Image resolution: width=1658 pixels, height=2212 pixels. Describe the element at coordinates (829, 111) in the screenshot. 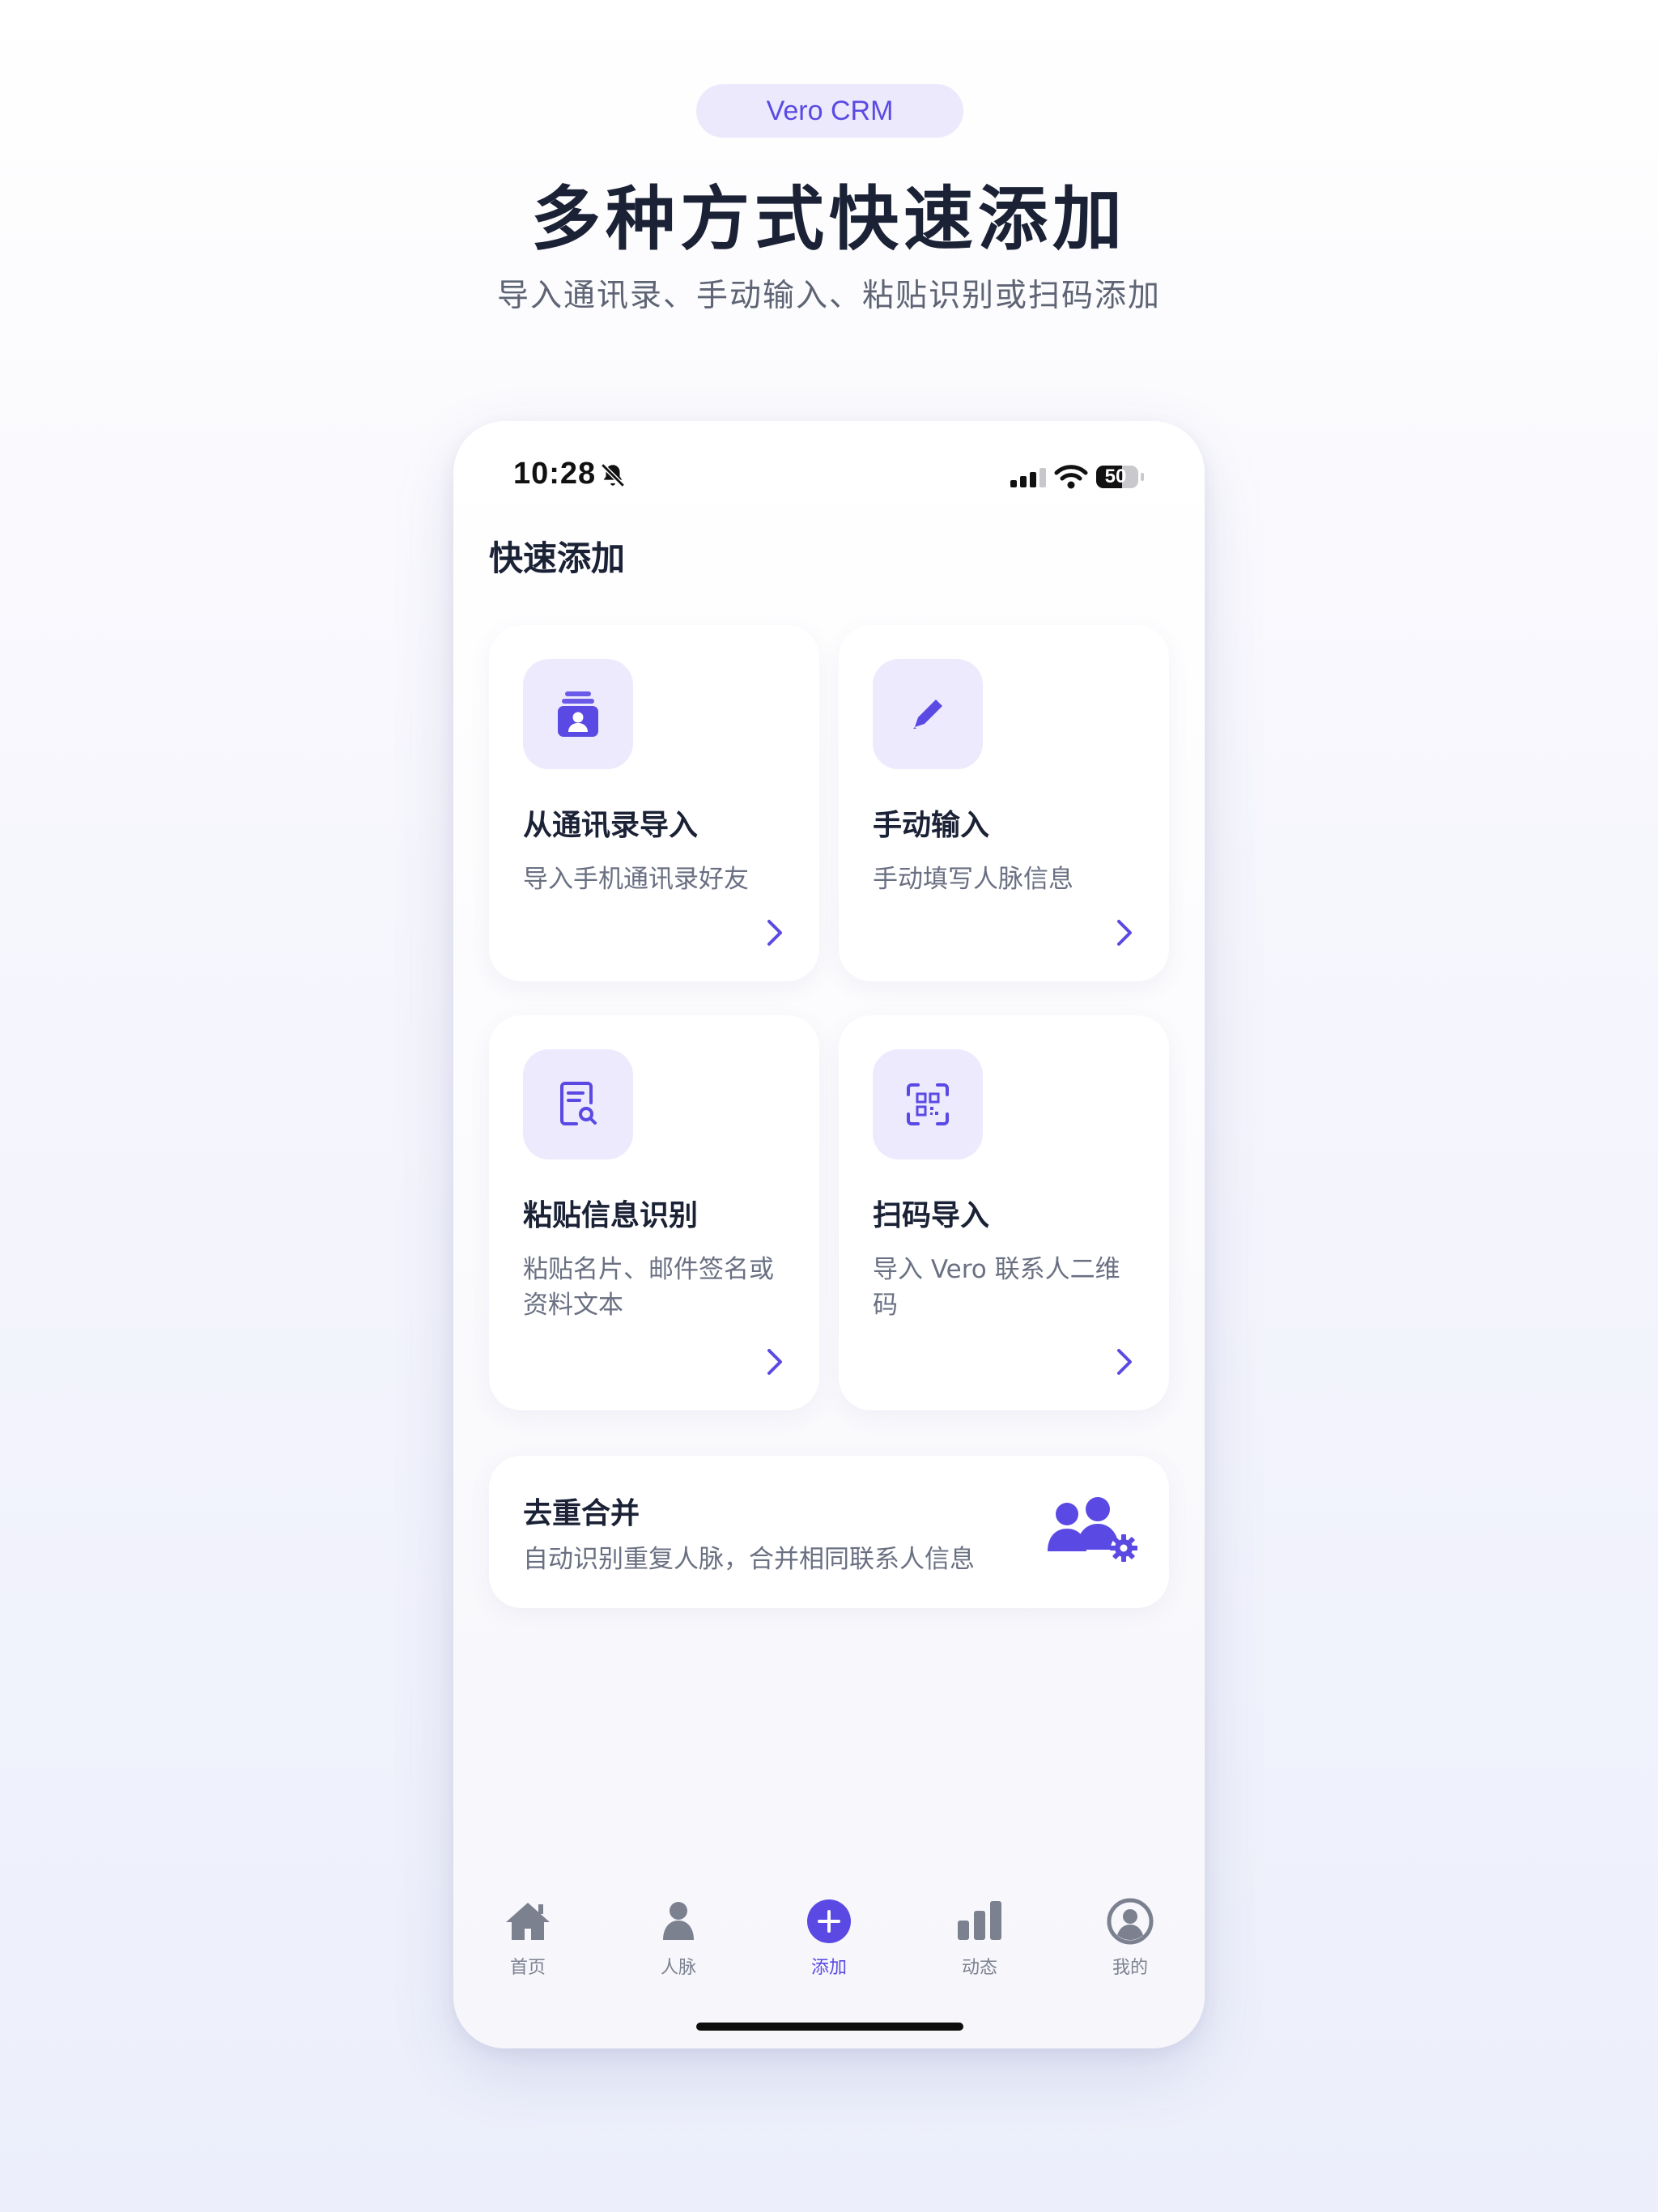

I see `brand-badge: Vero CRM` at that location.